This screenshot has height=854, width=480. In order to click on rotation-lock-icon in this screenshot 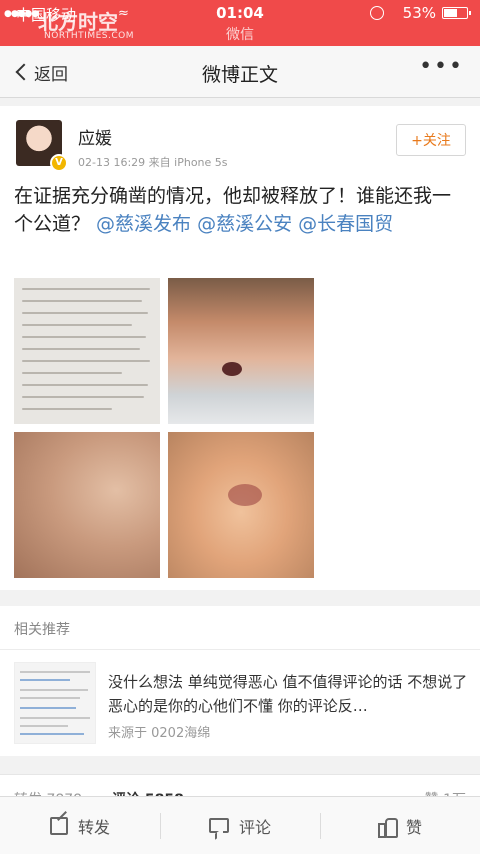, I will do `click(377, 13)`.